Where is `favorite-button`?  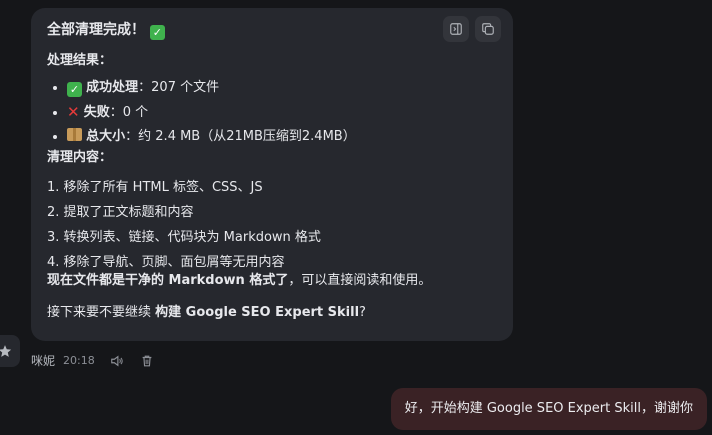
favorite-button is located at coordinates (10, 351).